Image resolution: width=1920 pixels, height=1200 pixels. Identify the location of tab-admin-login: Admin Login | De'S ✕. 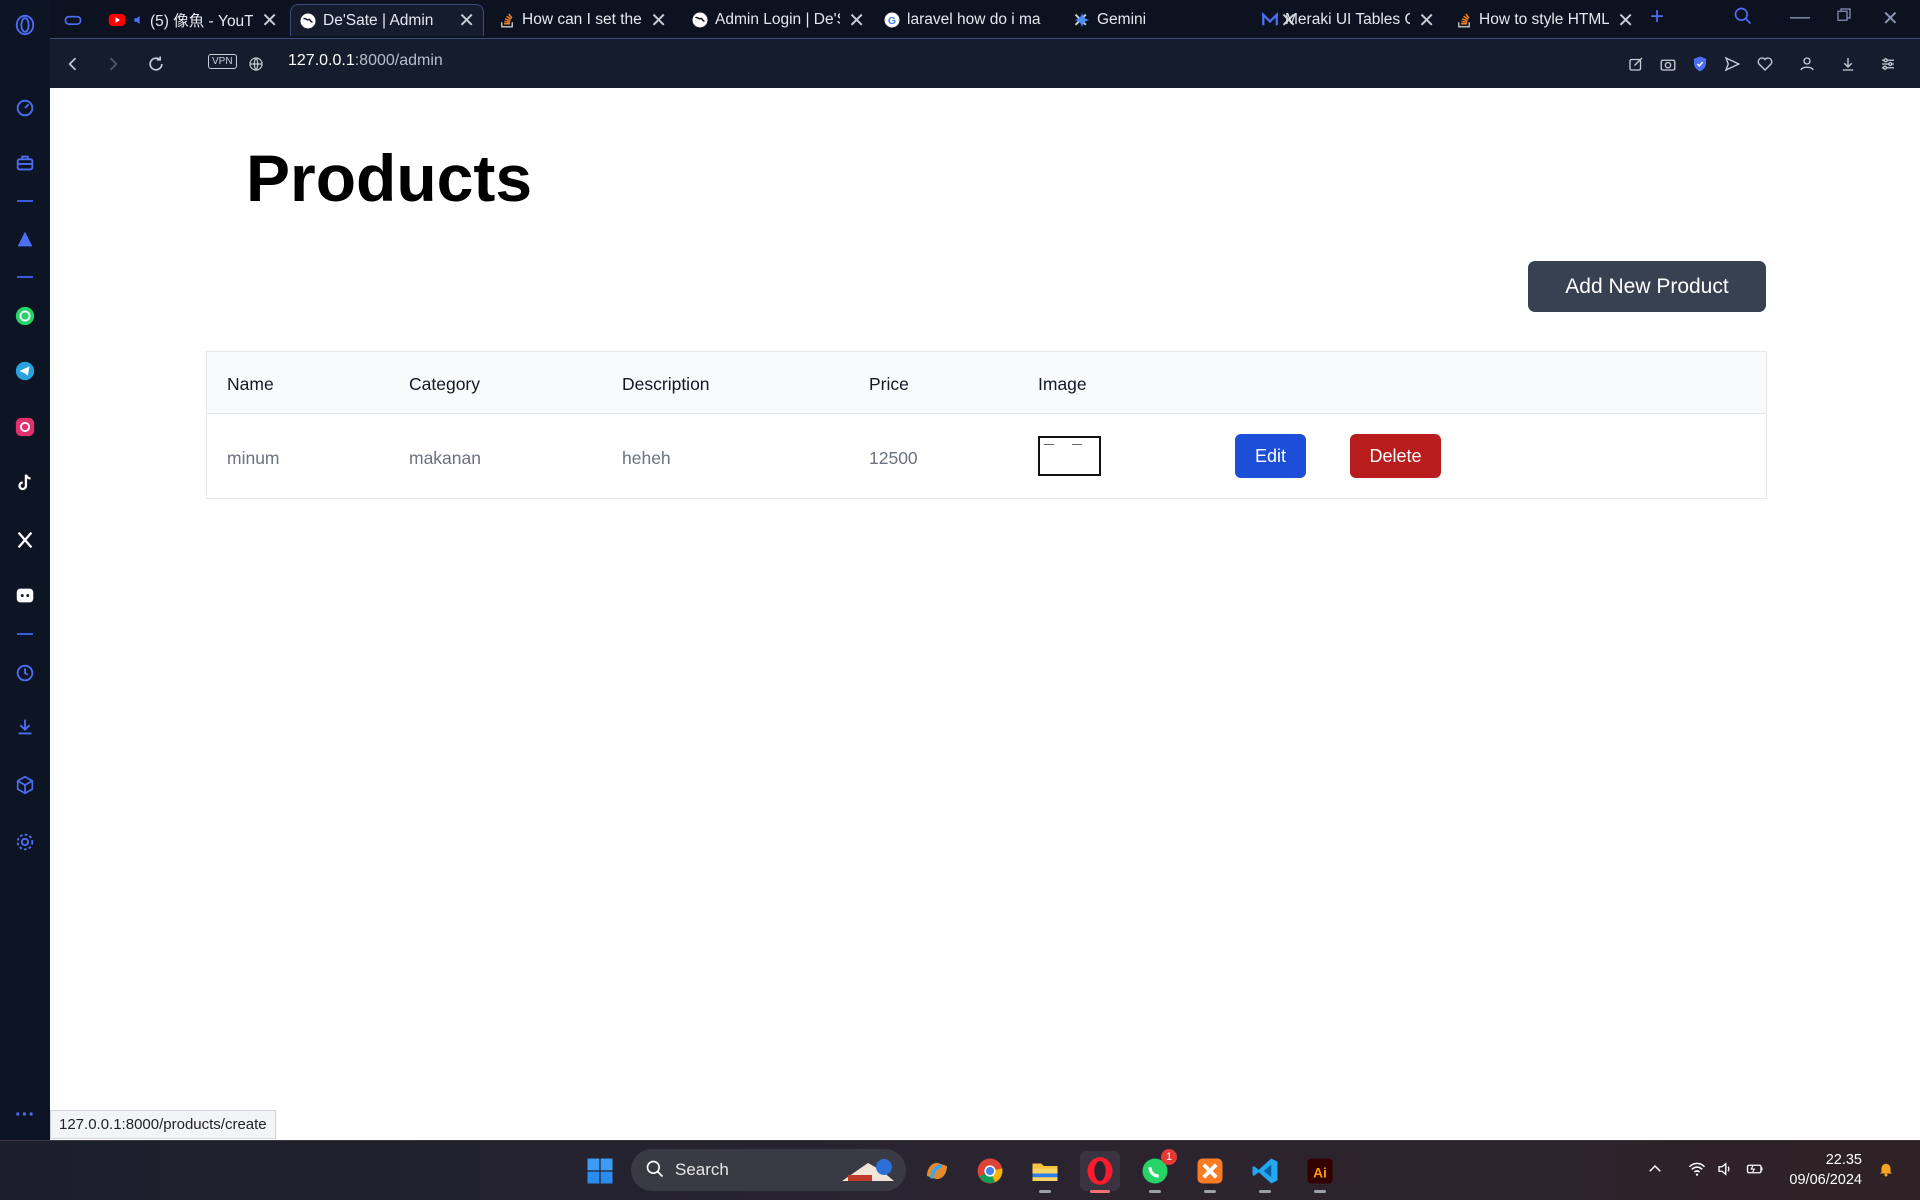
(778, 20).